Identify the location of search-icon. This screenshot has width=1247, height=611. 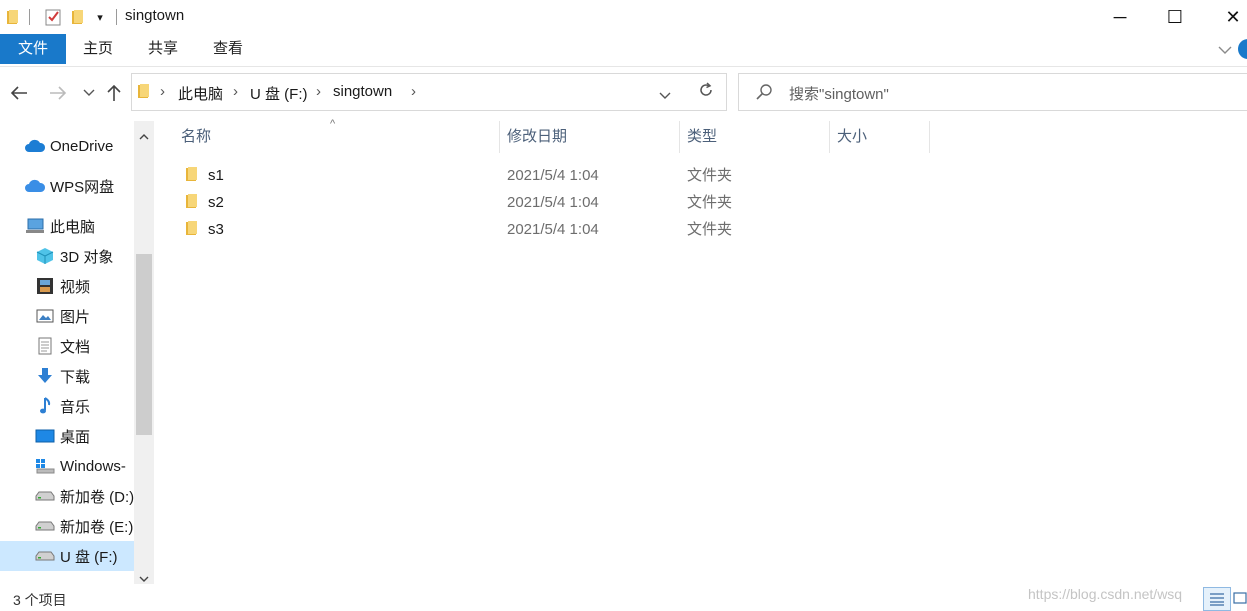
(764, 94).